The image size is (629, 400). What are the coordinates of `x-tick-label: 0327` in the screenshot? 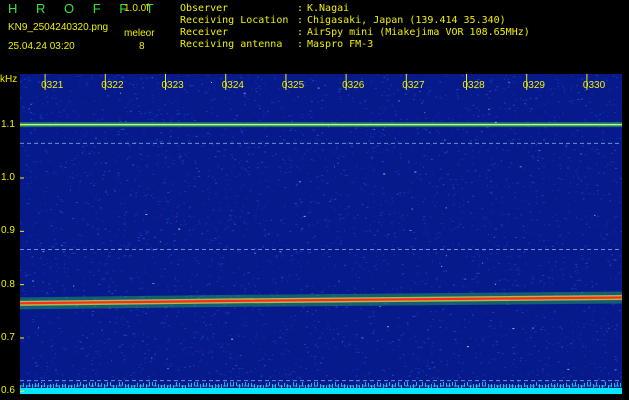 It's located at (413, 85).